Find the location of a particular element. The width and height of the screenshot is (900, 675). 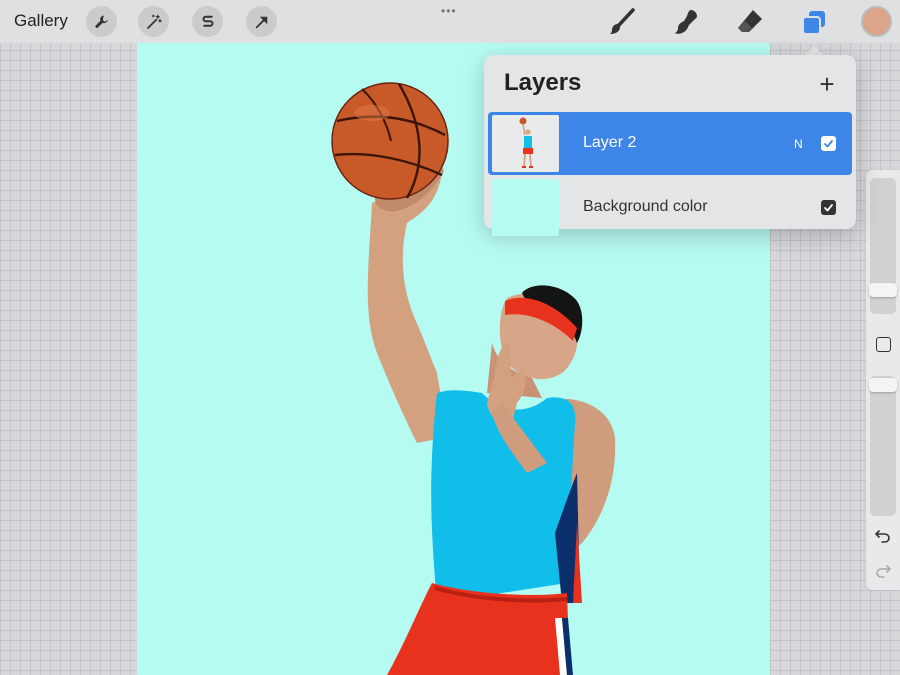

wrench-icon is located at coordinates (101, 21).